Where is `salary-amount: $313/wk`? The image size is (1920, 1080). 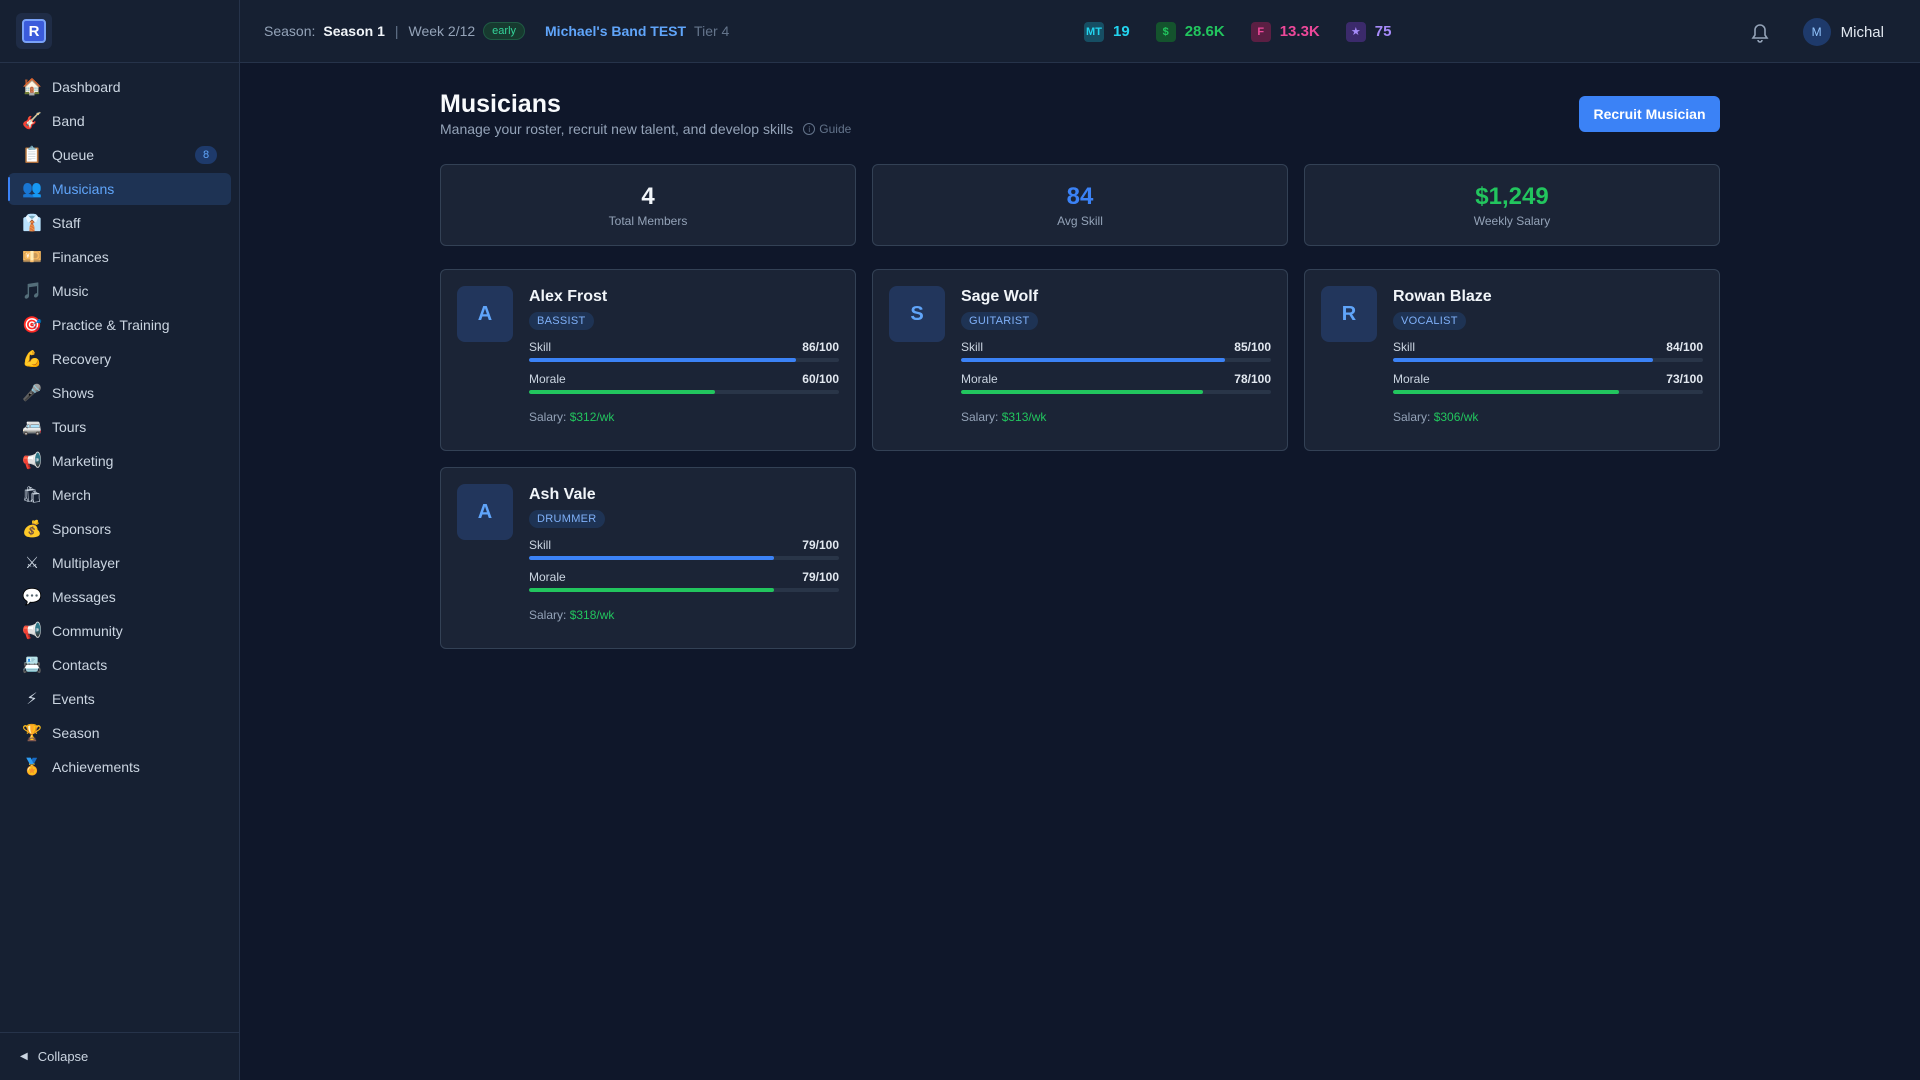
salary-amount: $313/wk is located at coordinates (1024, 417).